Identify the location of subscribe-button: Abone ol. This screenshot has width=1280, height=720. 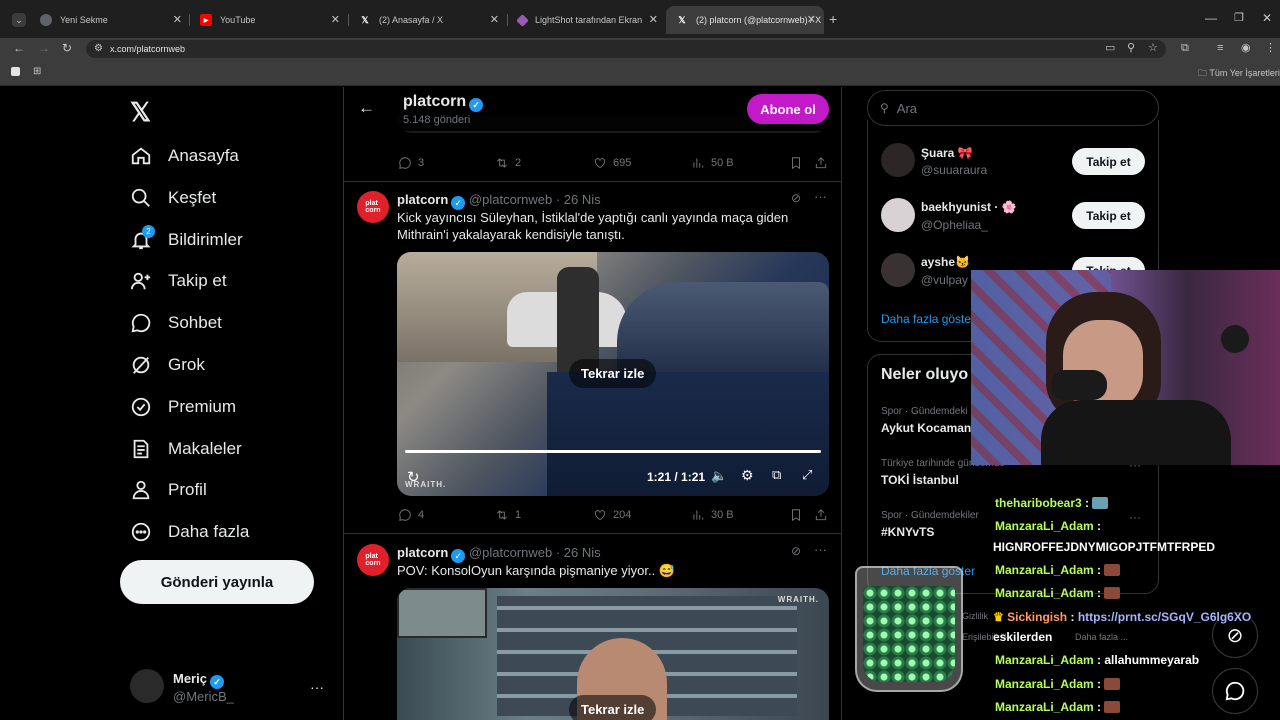
(788, 109).